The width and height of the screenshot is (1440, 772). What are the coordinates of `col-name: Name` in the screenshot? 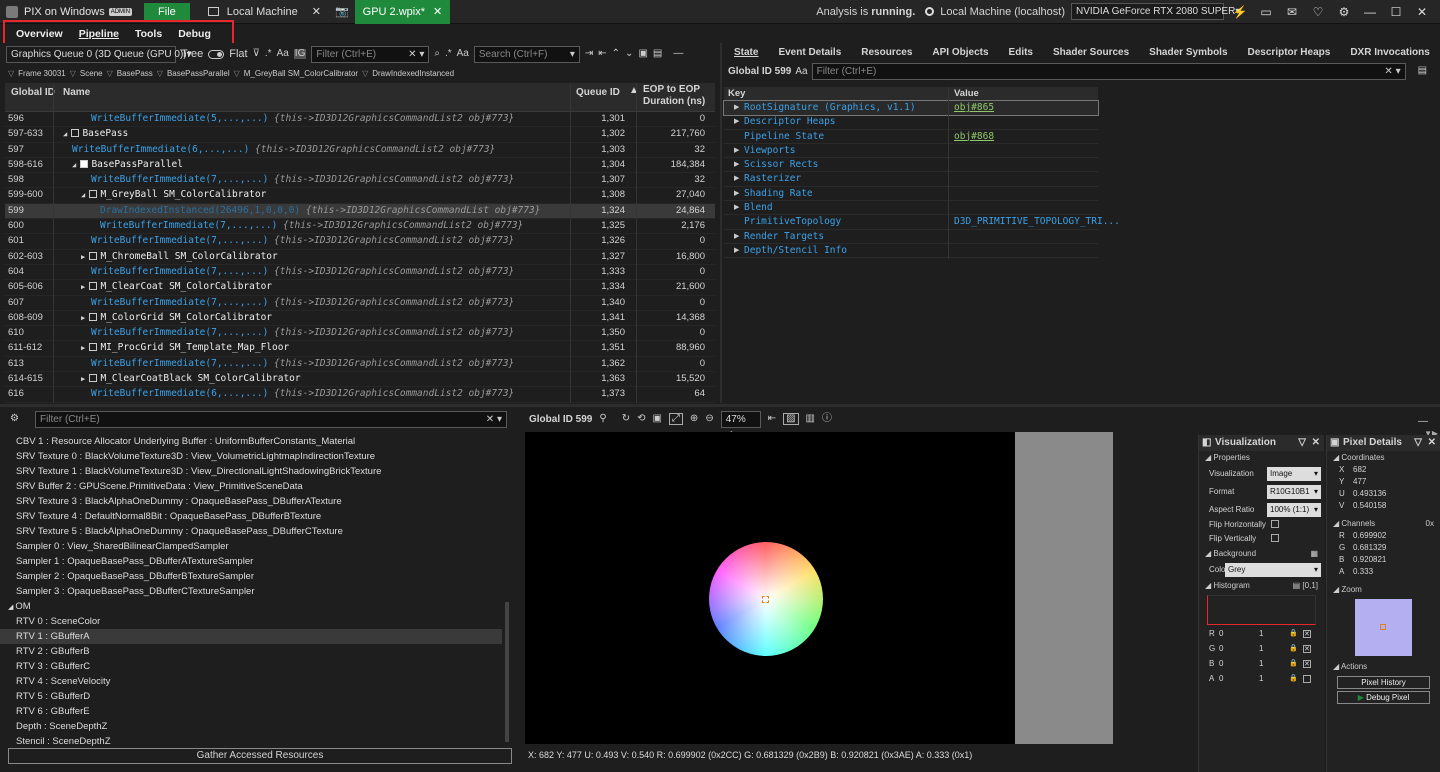 It's located at (76, 92).